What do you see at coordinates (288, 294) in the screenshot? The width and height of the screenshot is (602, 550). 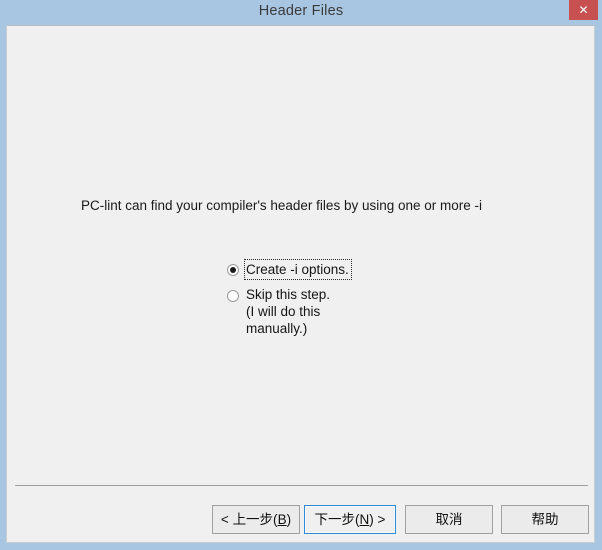 I see `radio-label-skip-this-step: Skip this step.` at bounding box center [288, 294].